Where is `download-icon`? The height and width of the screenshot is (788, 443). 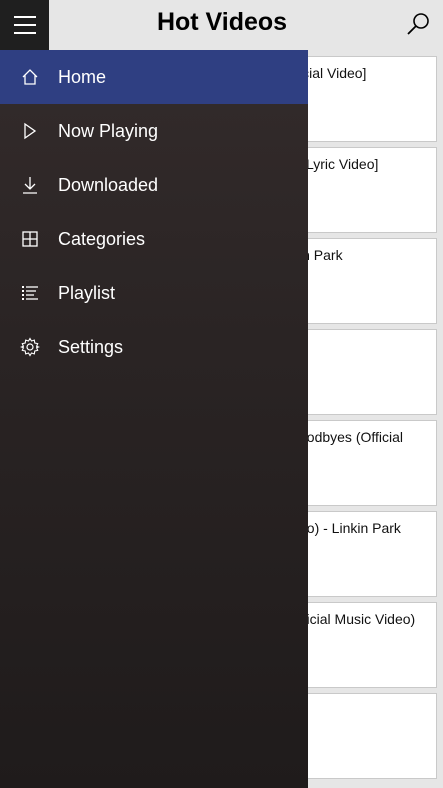
download-icon is located at coordinates (30, 185).